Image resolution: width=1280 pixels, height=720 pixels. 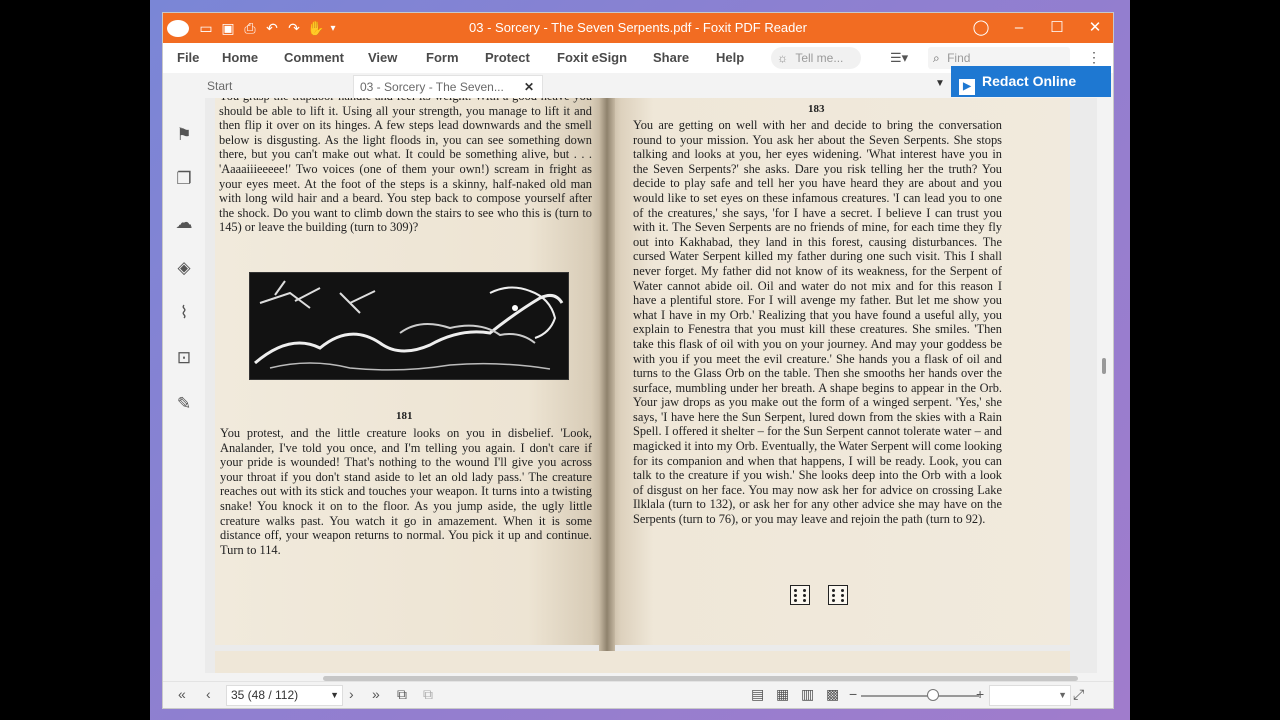 I want to click on next-pdf-page, so click(x=642, y=662).